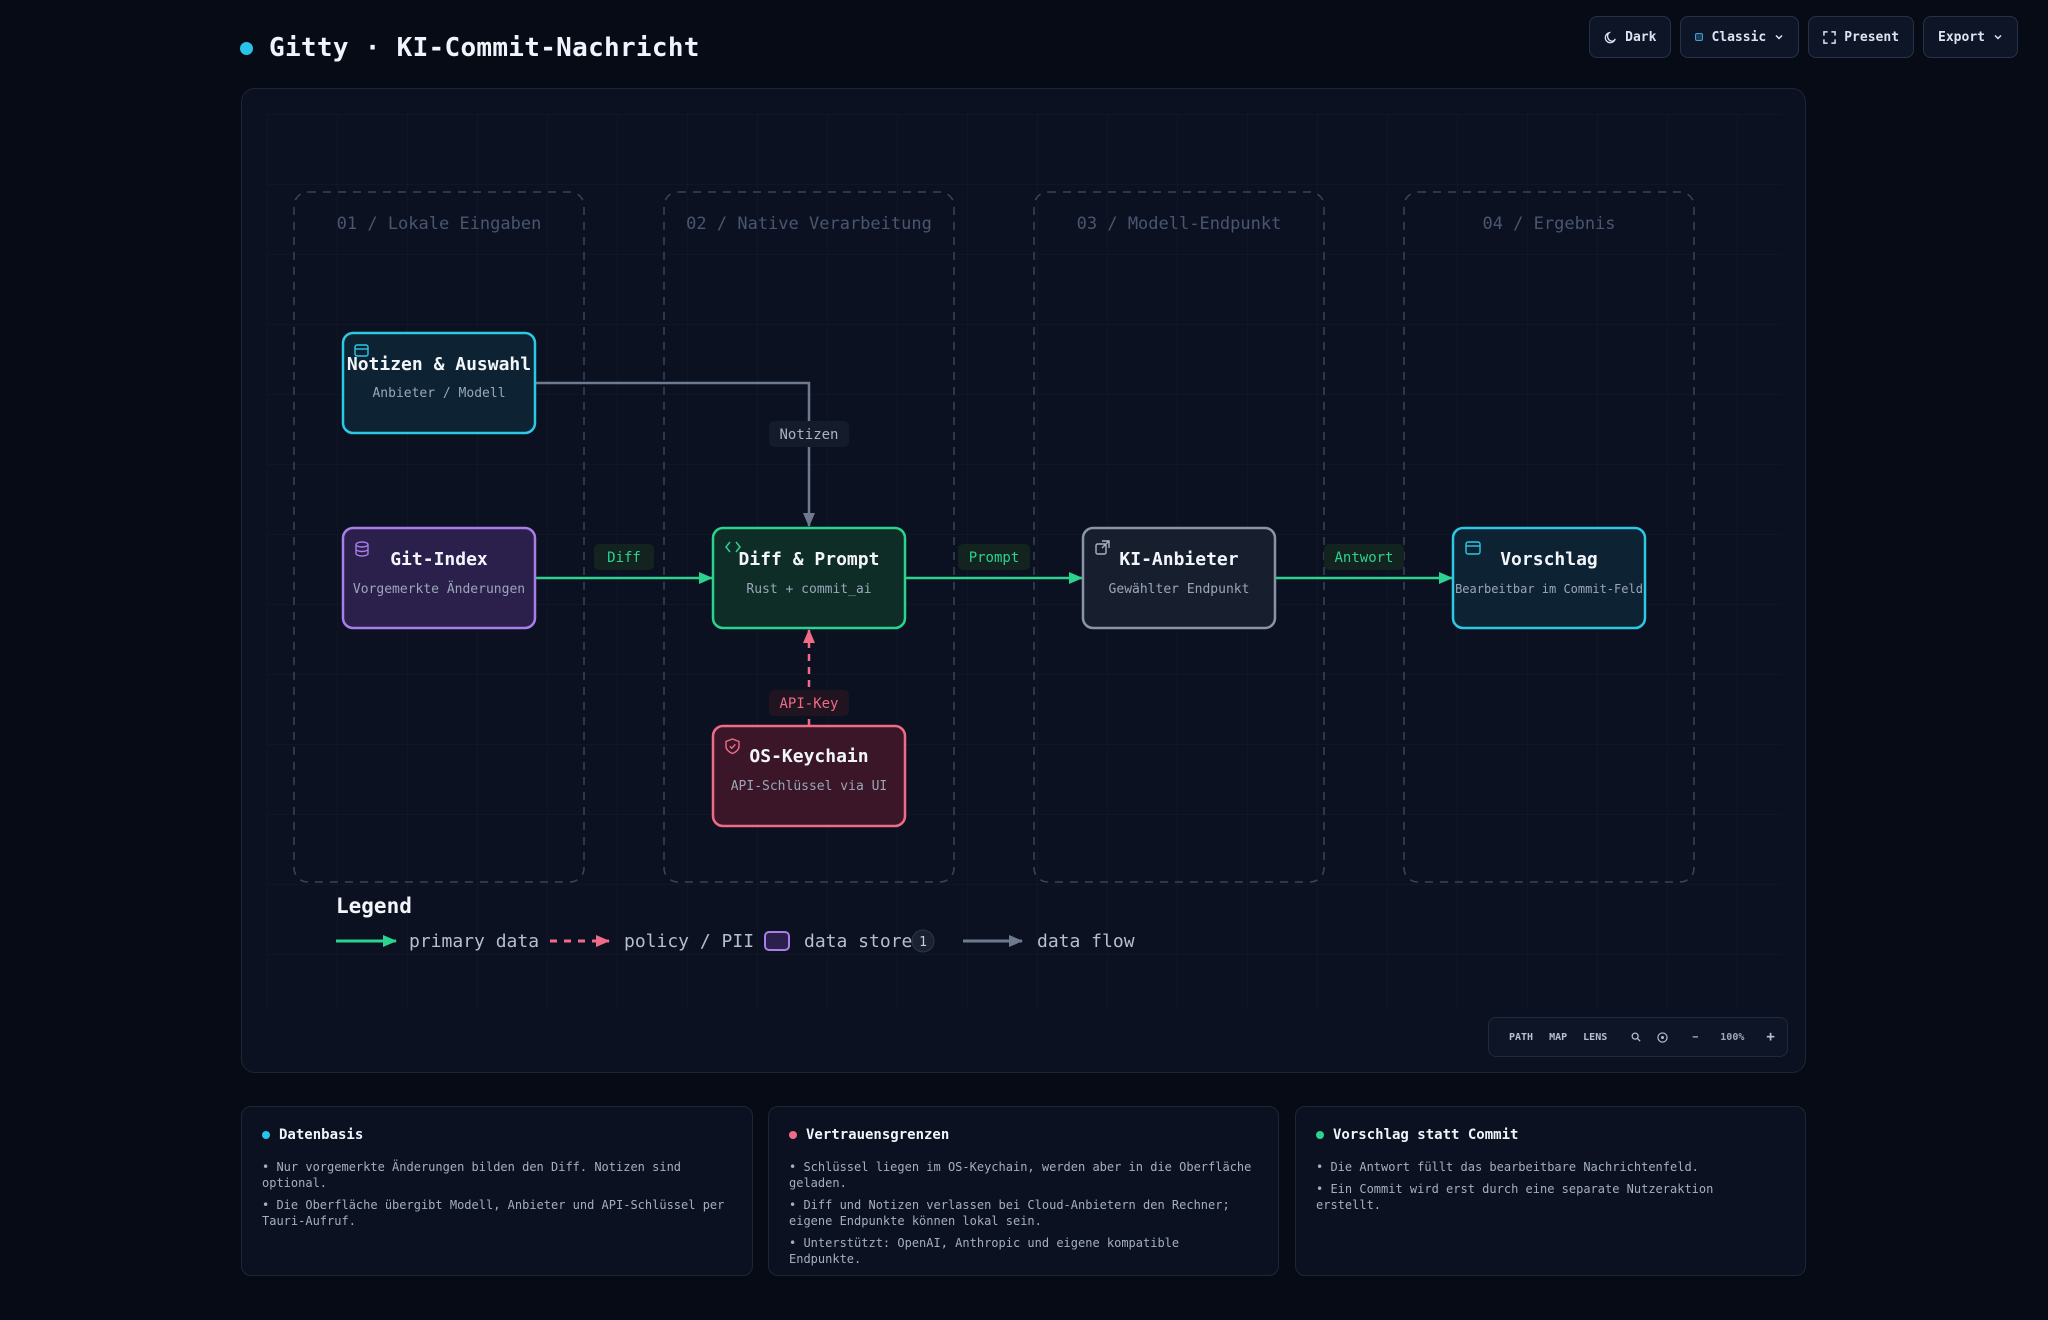 The image size is (2048, 1320). What do you see at coordinates (1179, 589) in the screenshot?
I see `node-subtitle: Gewählter Endpunkt` at bounding box center [1179, 589].